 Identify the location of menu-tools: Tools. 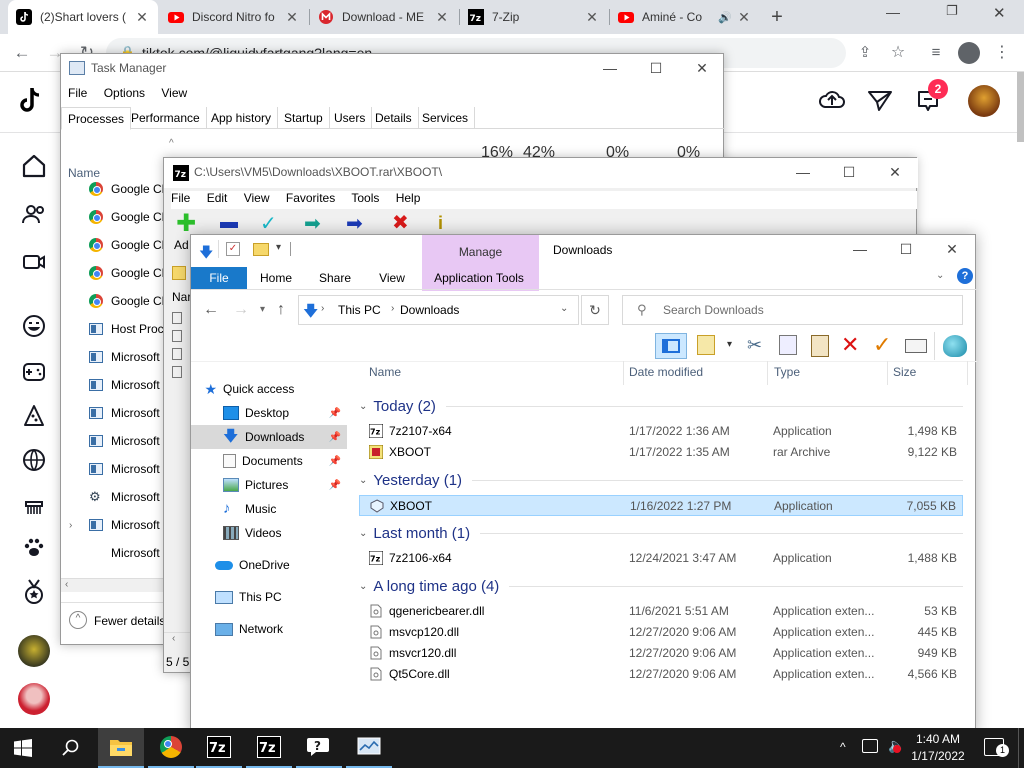
(365, 198).